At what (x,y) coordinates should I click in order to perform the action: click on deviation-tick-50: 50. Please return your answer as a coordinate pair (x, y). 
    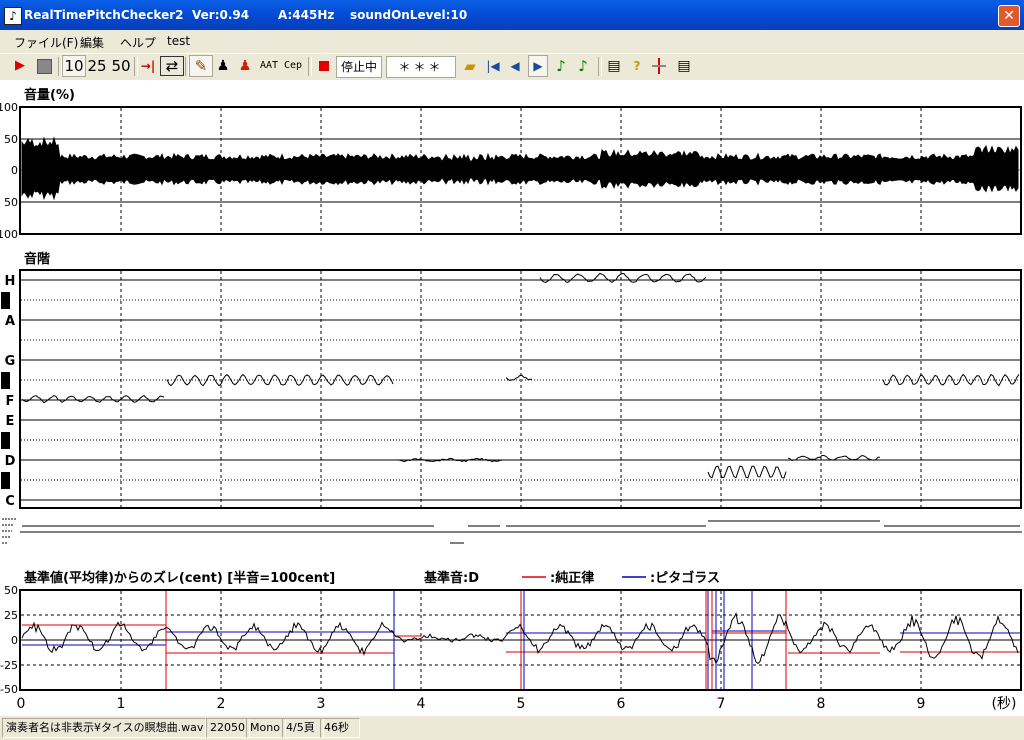
    Looking at the image, I should click on (11, 590).